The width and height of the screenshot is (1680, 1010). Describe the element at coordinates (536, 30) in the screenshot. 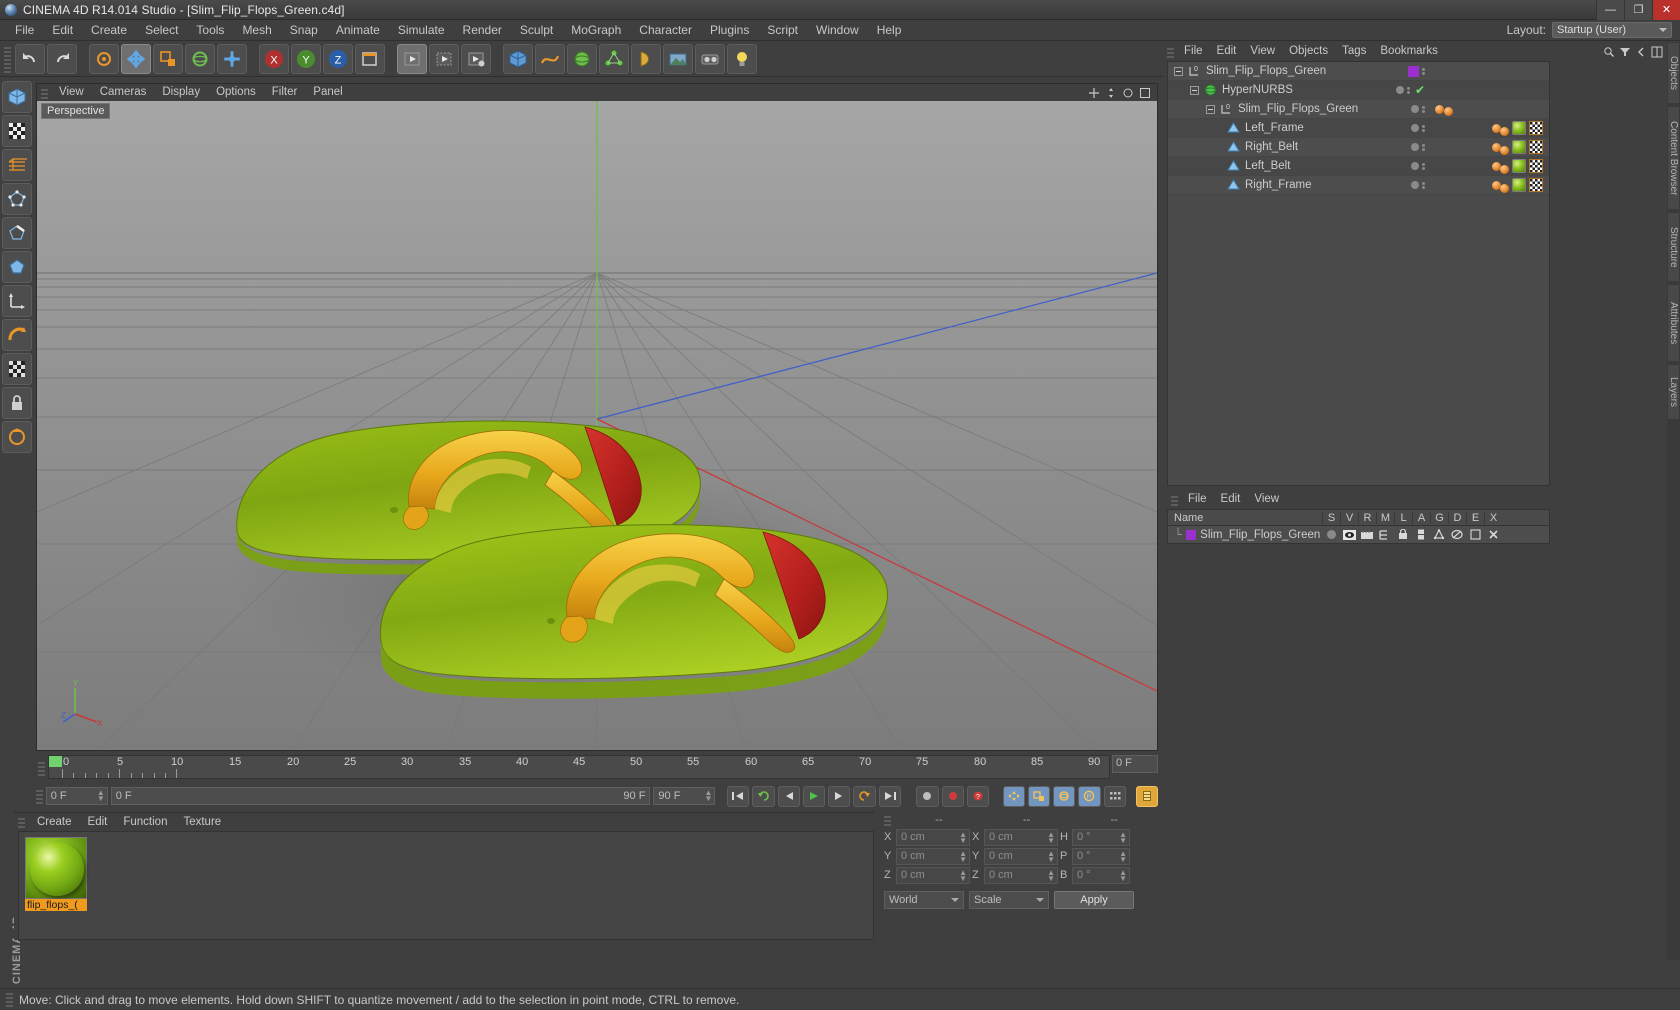

I see `menu-item-sculpt: Sculpt` at that location.